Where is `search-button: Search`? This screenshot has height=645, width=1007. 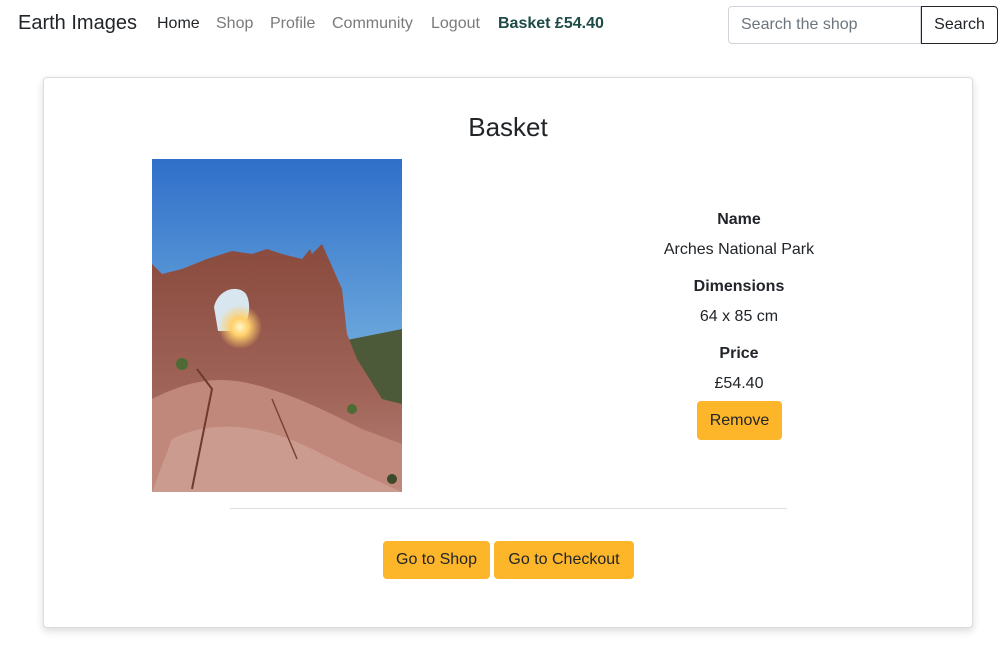 search-button: Search is located at coordinates (959, 25).